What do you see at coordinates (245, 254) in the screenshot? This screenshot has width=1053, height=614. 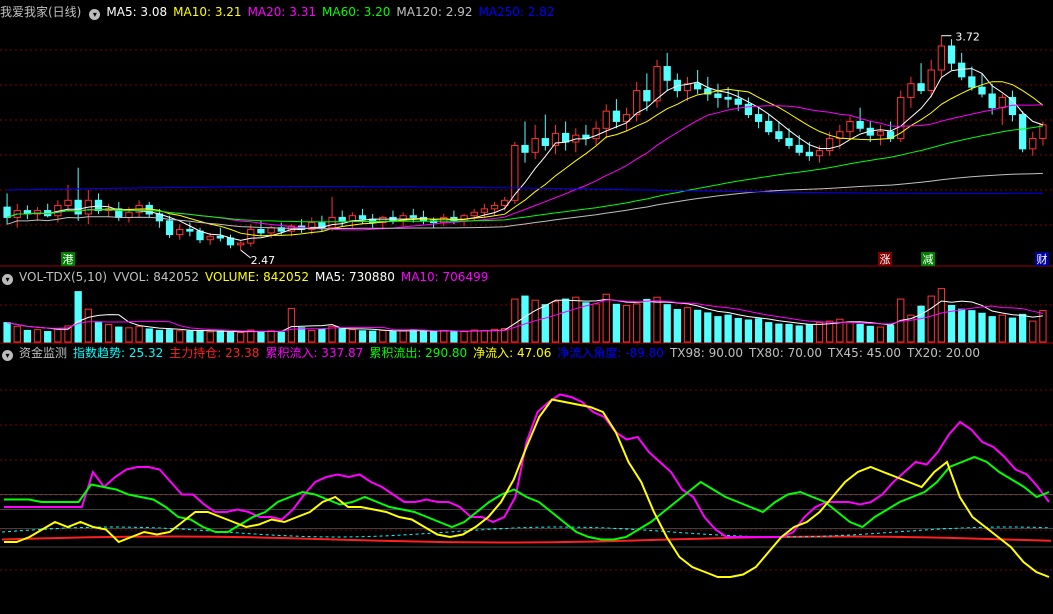 I see `low-pointer` at bounding box center [245, 254].